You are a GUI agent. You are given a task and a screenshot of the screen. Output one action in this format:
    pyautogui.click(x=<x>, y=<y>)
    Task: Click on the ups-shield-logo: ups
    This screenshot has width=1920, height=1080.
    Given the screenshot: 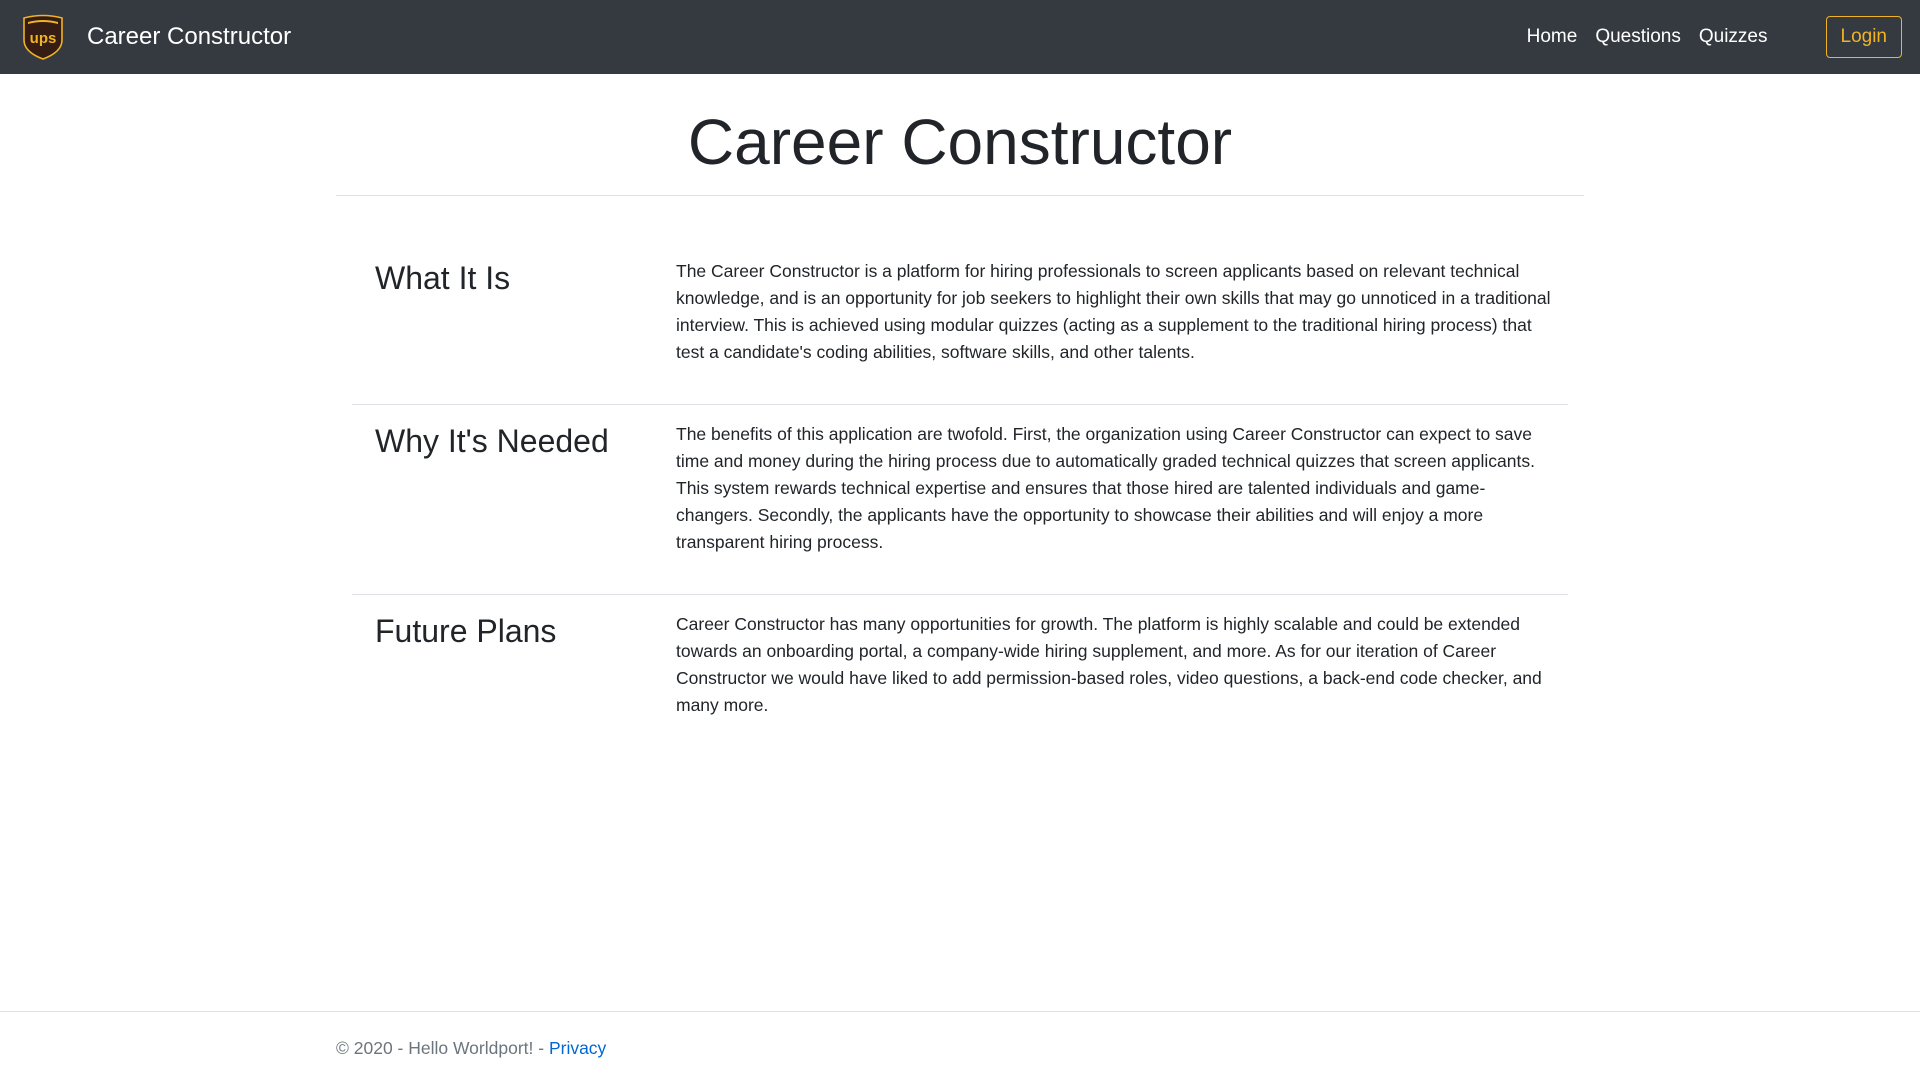 What is the action you would take?
    pyautogui.click(x=43, y=37)
    